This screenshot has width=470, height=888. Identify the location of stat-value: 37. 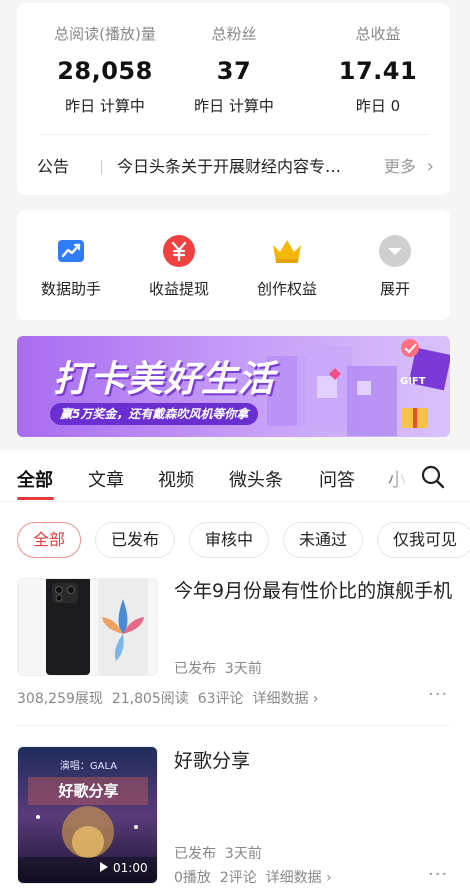
(234, 71).